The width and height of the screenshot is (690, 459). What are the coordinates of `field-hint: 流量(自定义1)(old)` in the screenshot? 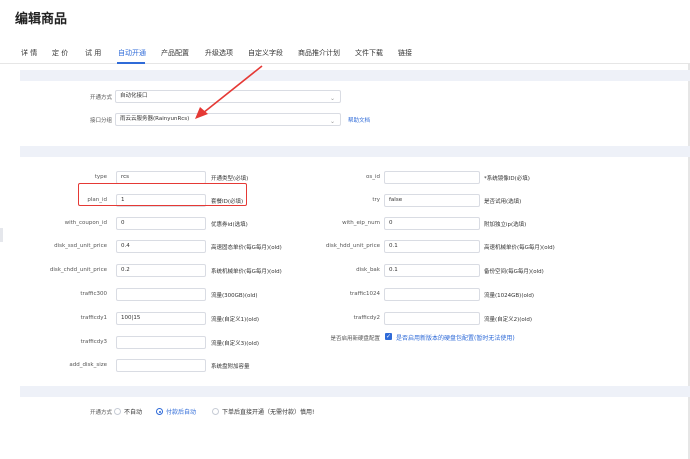 It's located at (235, 320).